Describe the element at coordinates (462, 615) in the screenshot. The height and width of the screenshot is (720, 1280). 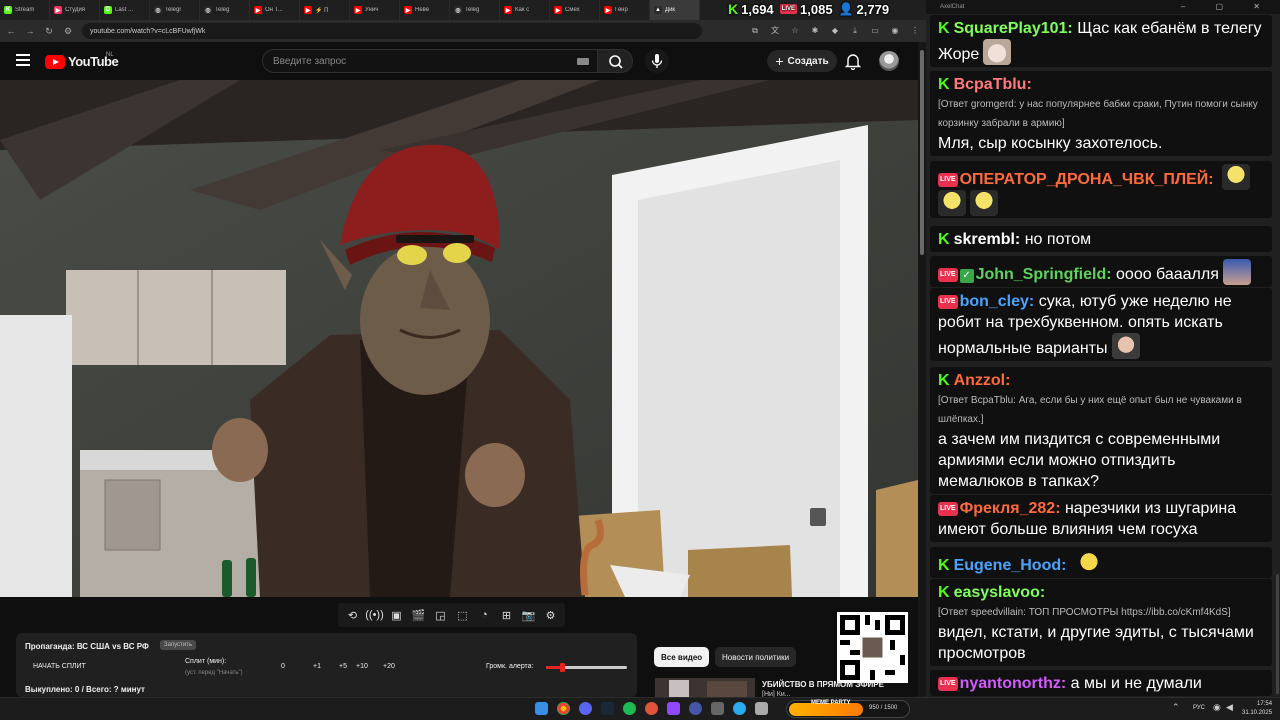
I see `crop-icon: ⬚` at that location.